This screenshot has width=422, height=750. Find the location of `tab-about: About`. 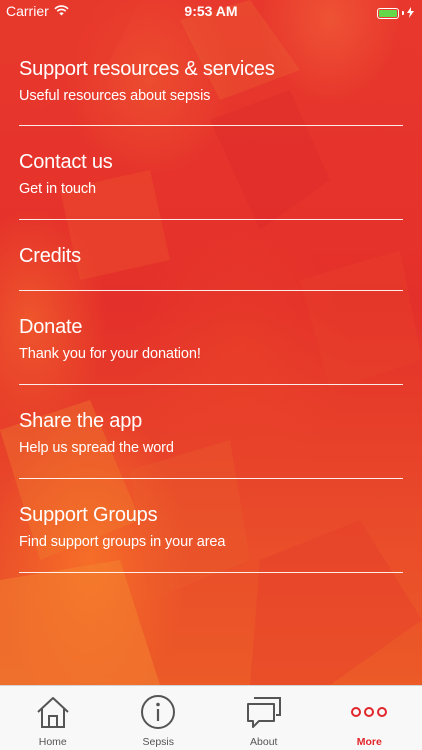

tab-about: About is located at coordinates (264, 718).